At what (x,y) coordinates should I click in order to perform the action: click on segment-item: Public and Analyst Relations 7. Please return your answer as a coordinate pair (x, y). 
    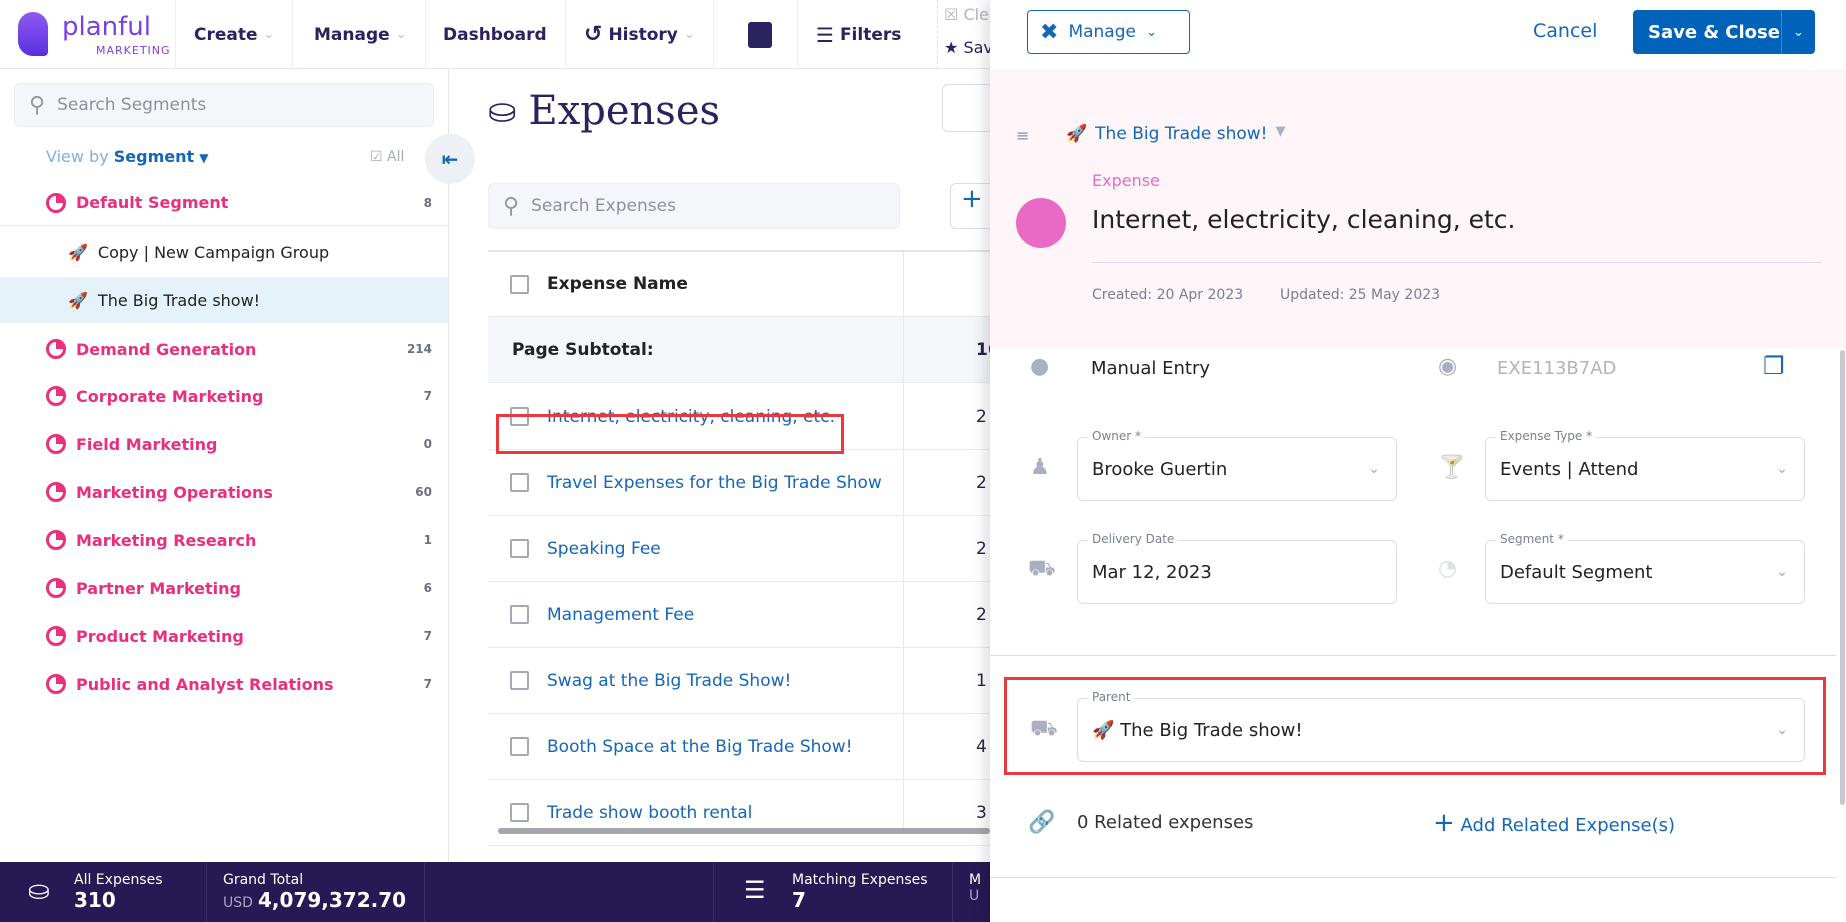
    Looking at the image, I should click on (224, 684).